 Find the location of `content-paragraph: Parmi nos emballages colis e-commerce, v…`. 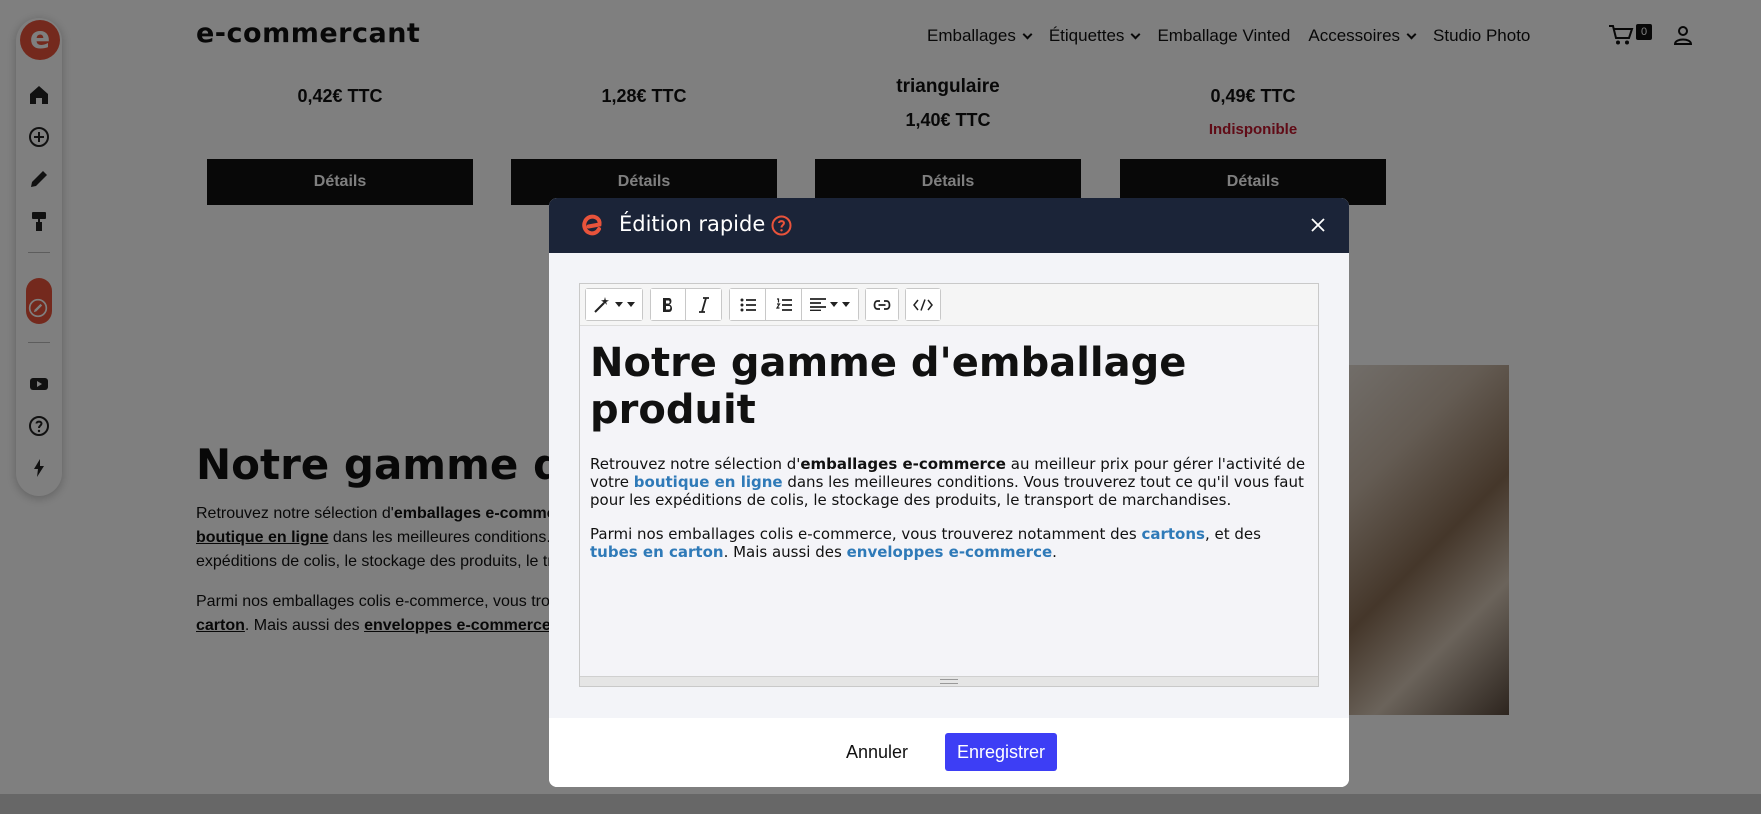

content-paragraph: Parmi nos emballages colis e-commerce, v… is located at coordinates (950, 543).